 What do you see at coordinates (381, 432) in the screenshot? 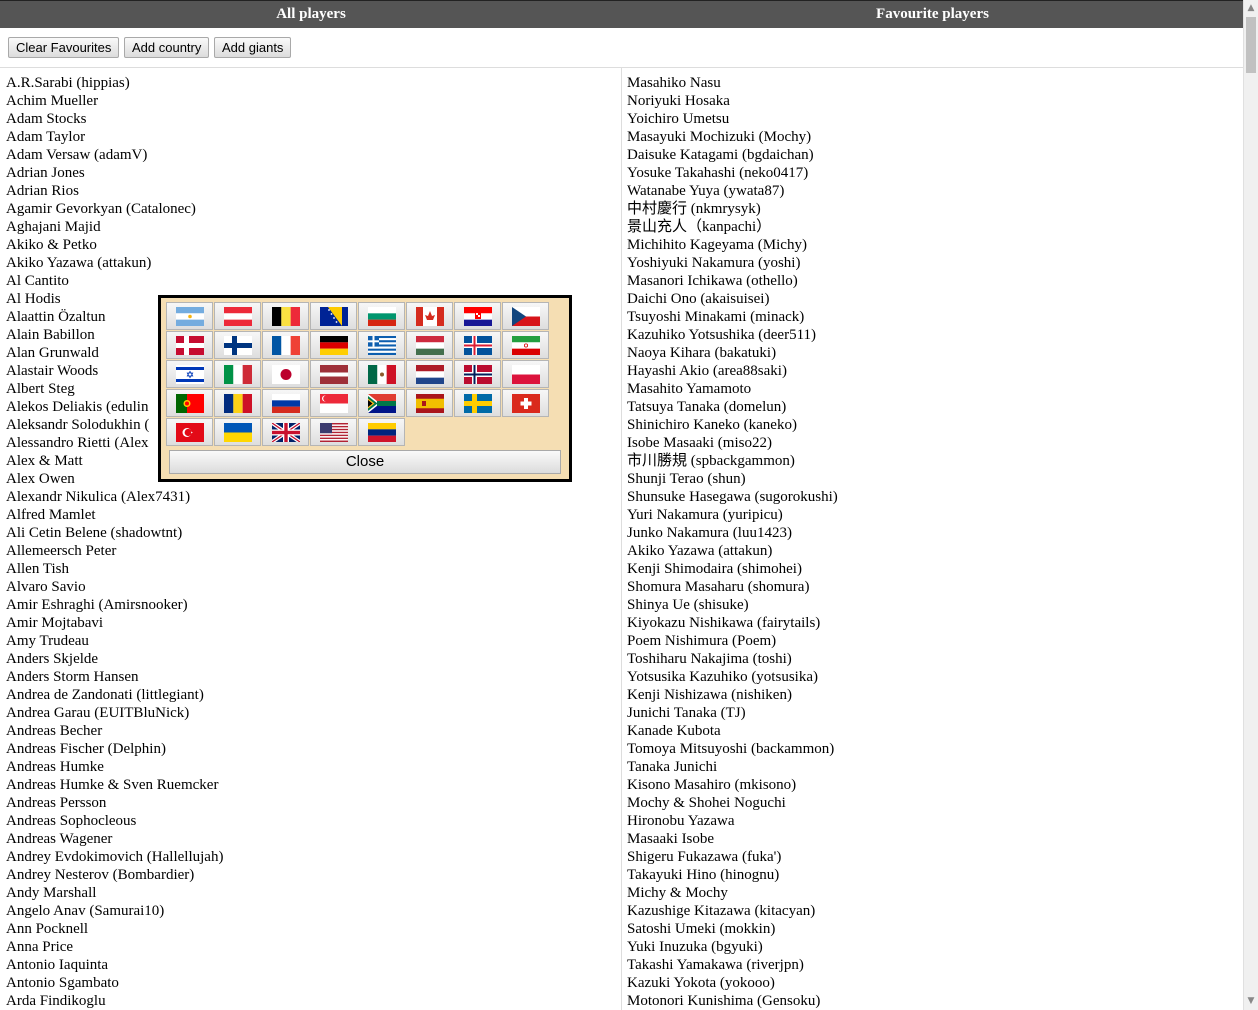
I see `flag-button-venezuela` at bounding box center [381, 432].